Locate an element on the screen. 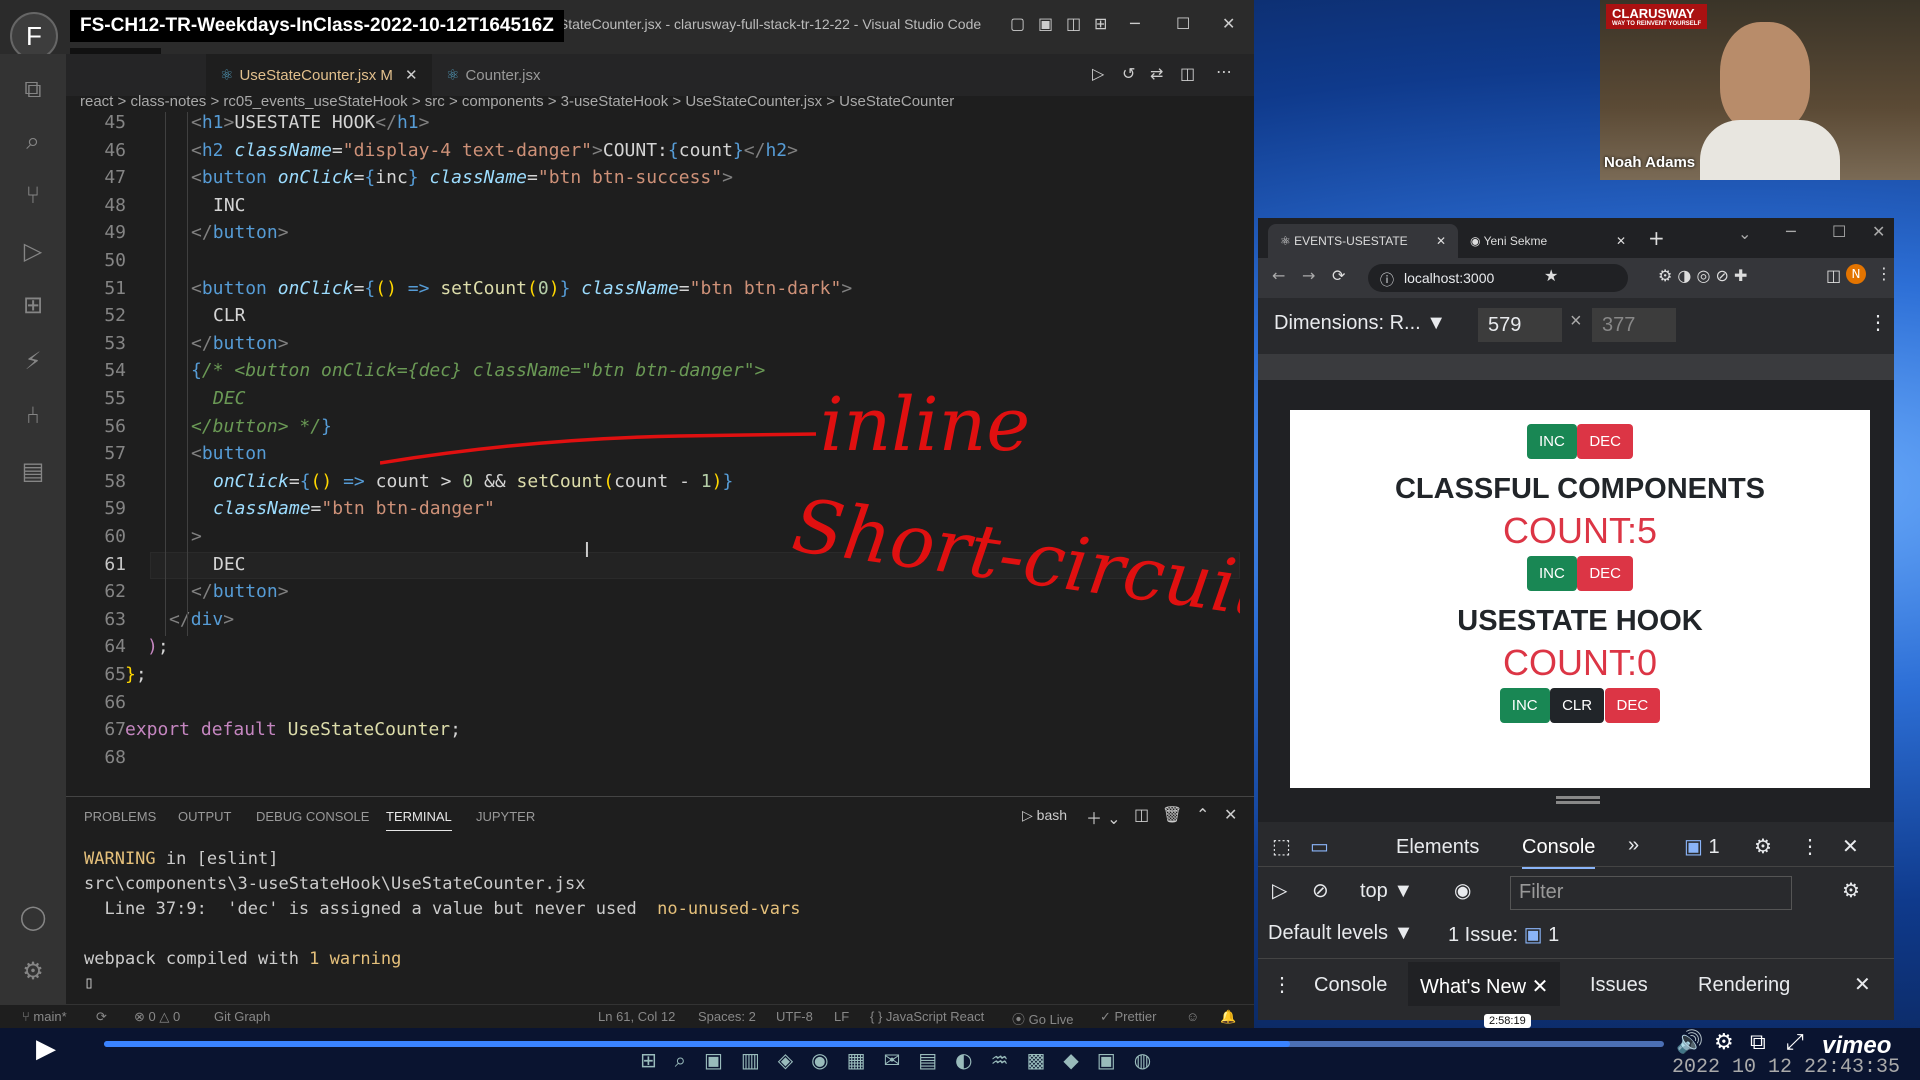 The width and height of the screenshot is (1920, 1080). end-of-line: LF is located at coordinates (841, 1016).